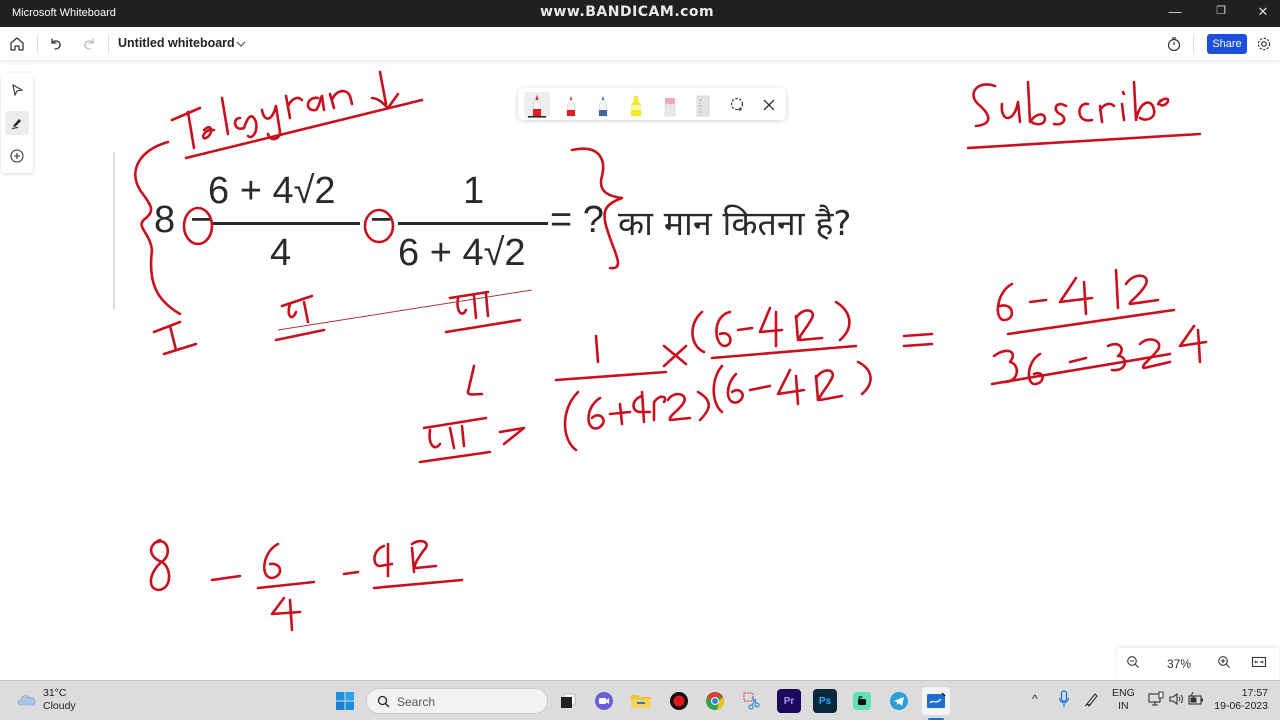  Describe the element at coordinates (1064, 698) in the screenshot. I see `microphone-icon` at that location.